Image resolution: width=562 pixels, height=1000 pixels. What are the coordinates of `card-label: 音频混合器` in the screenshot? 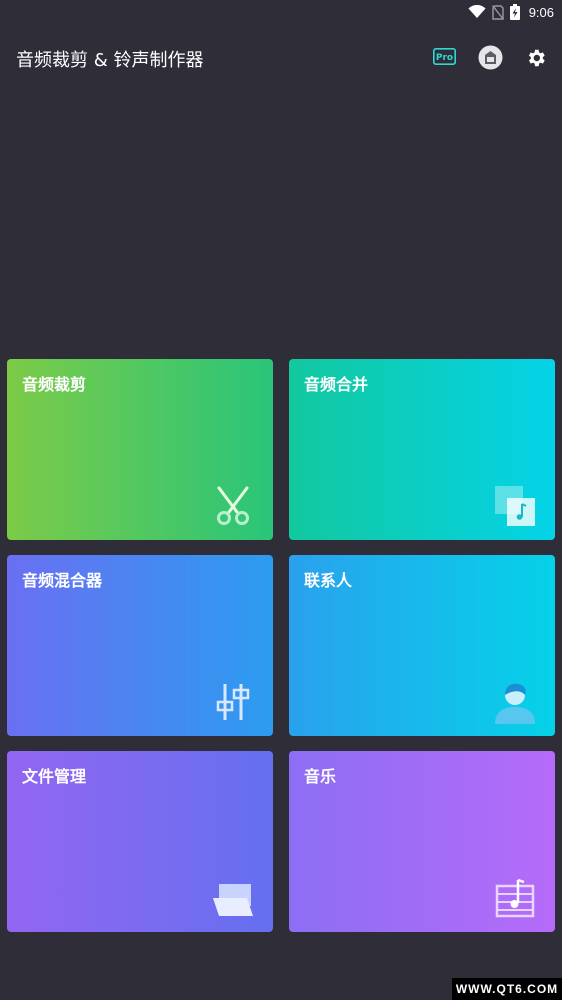 It's located at (62, 580).